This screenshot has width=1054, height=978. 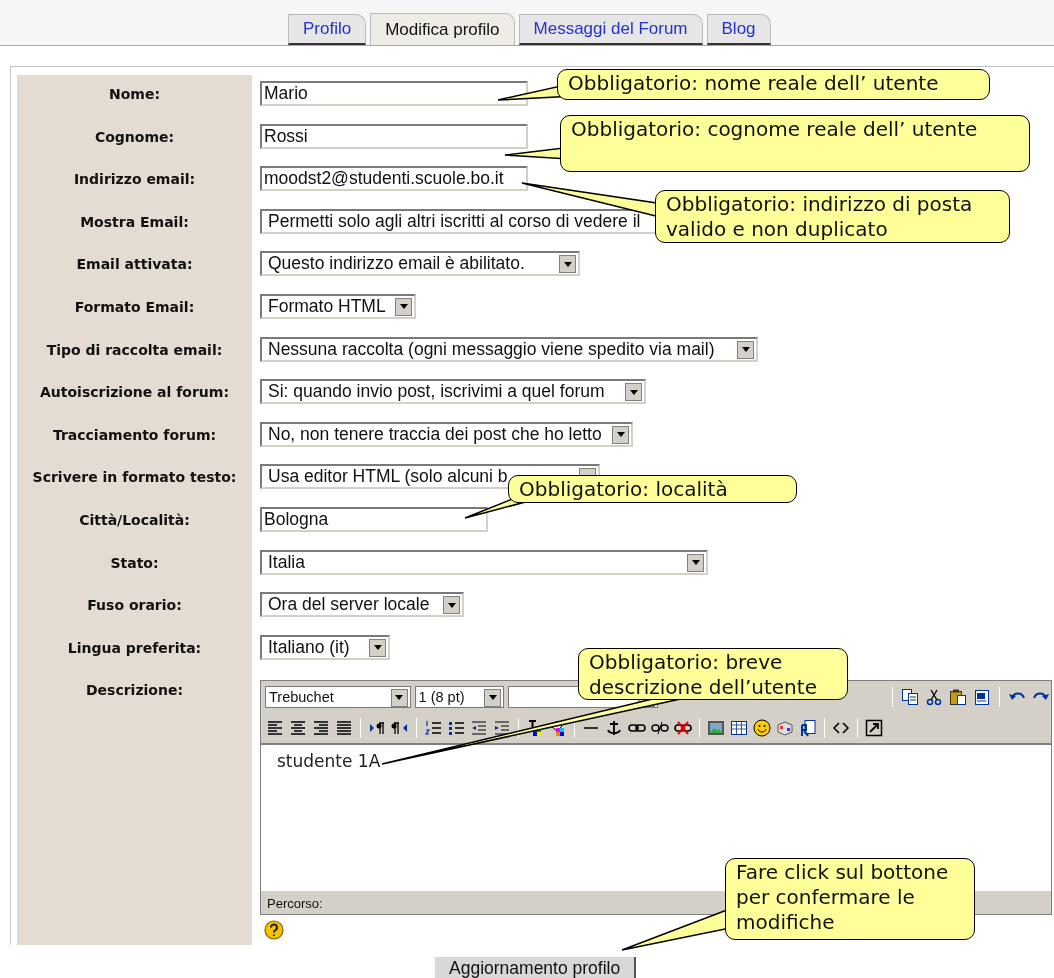 I want to click on help-icon, so click(x=274, y=930).